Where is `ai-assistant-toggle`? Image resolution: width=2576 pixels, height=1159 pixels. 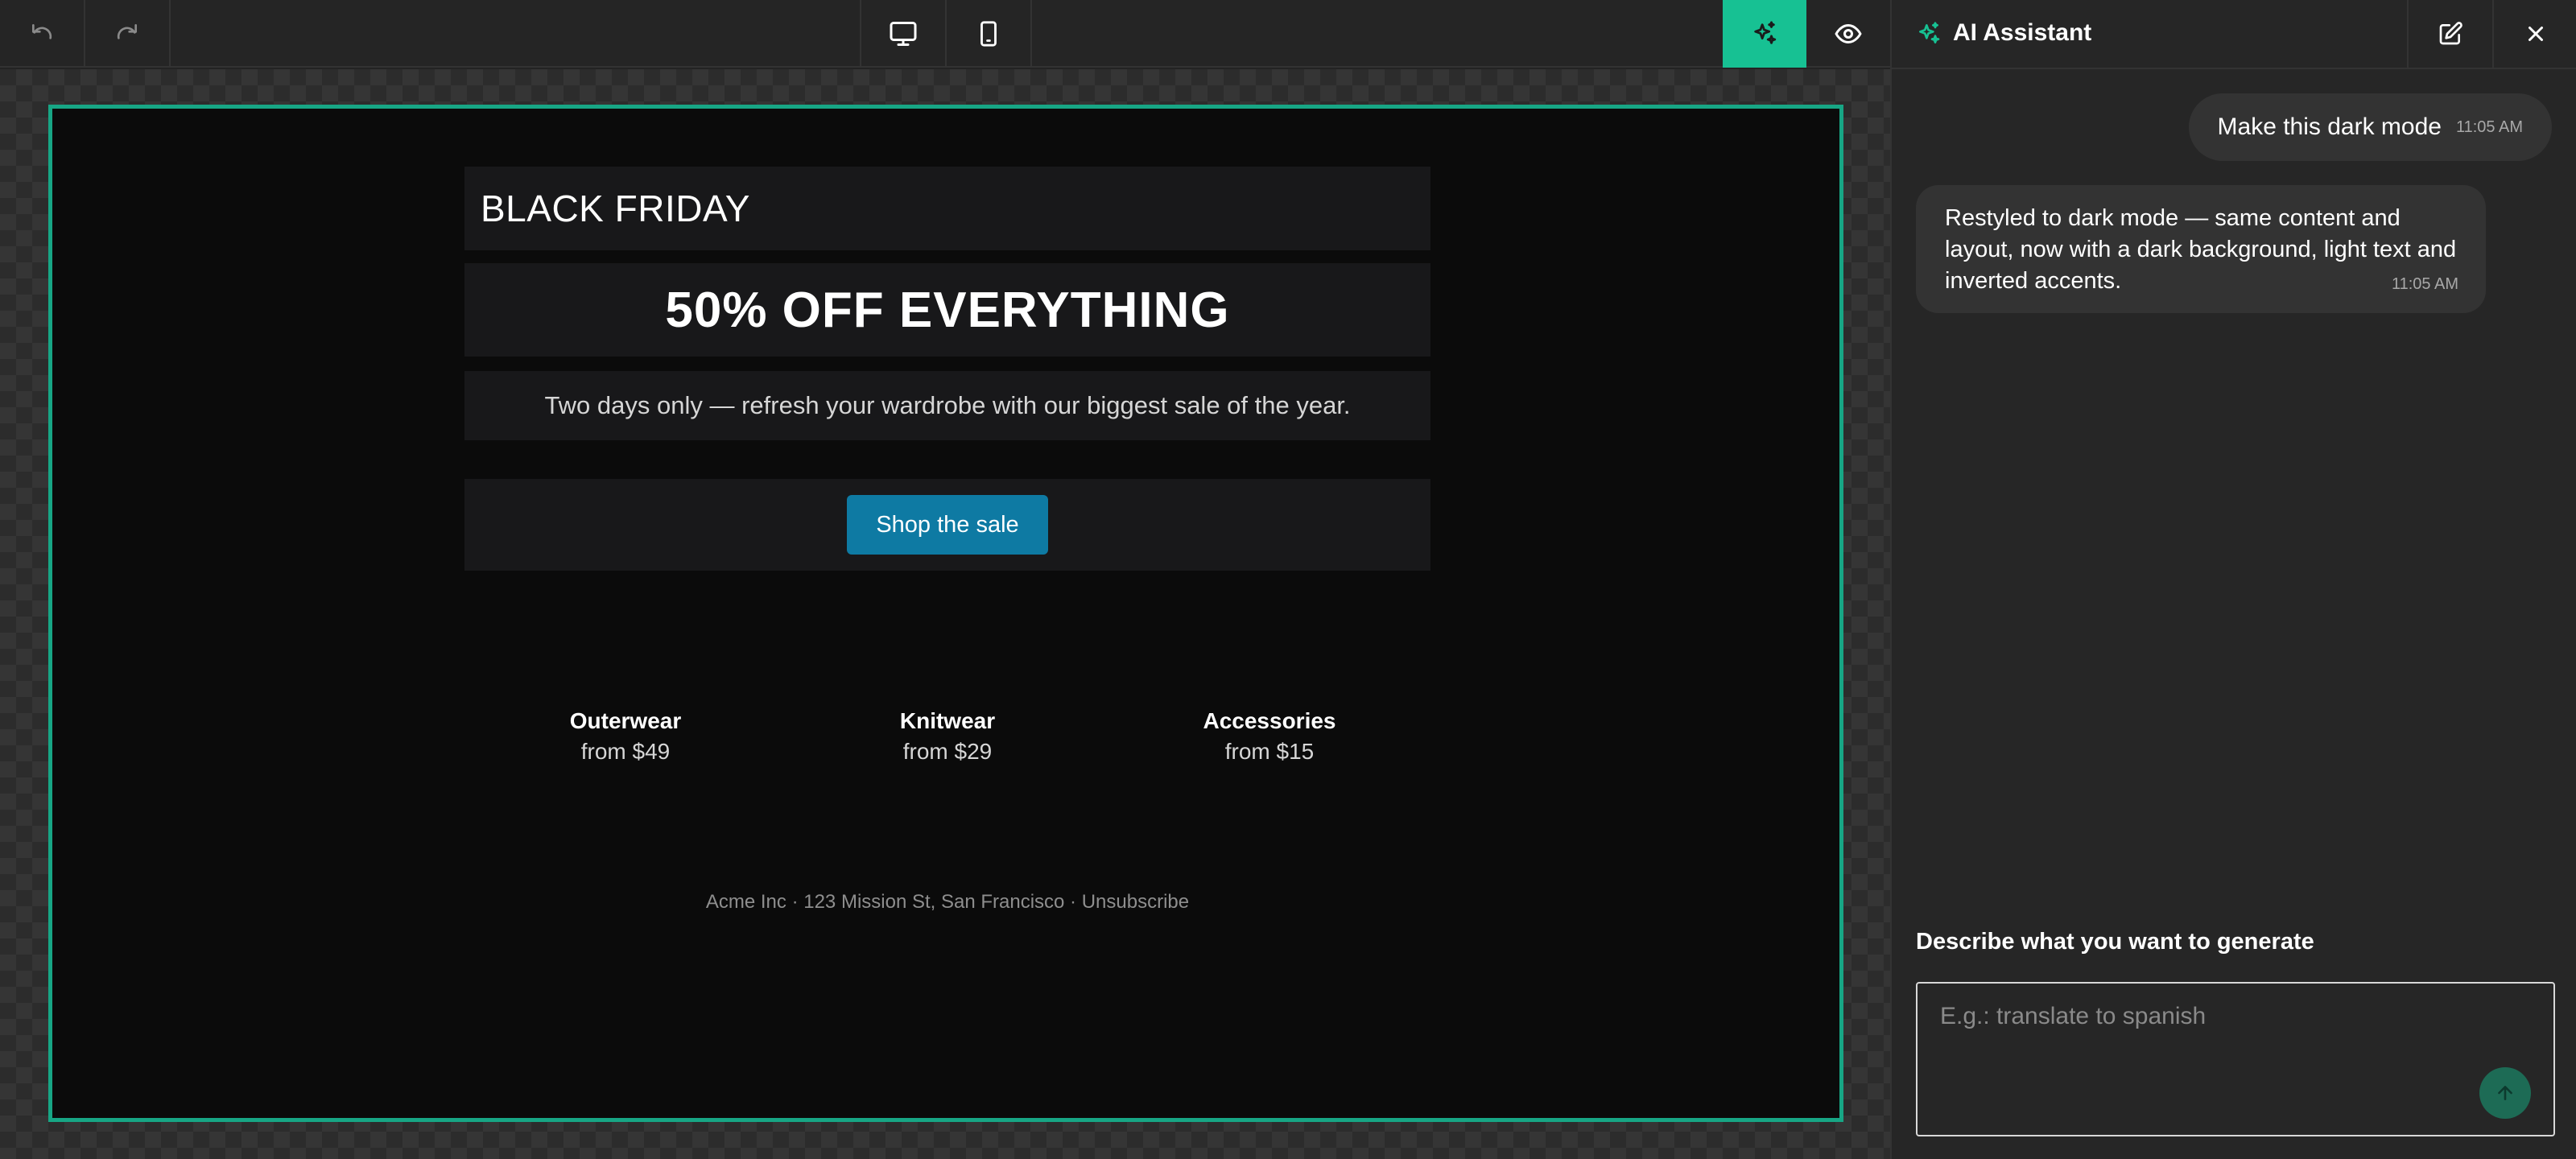 ai-assistant-toggle is located at coordinates (1765, 34).